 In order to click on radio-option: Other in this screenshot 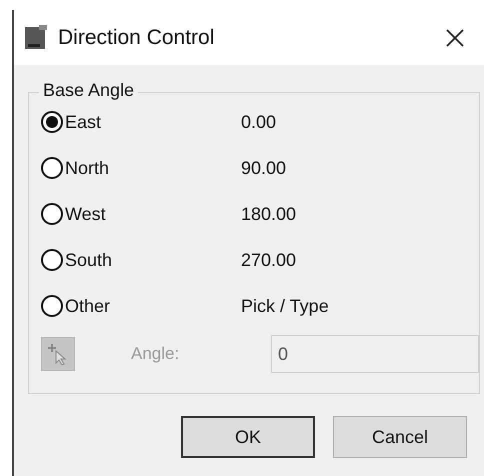, I will do `click(141, 306)`.